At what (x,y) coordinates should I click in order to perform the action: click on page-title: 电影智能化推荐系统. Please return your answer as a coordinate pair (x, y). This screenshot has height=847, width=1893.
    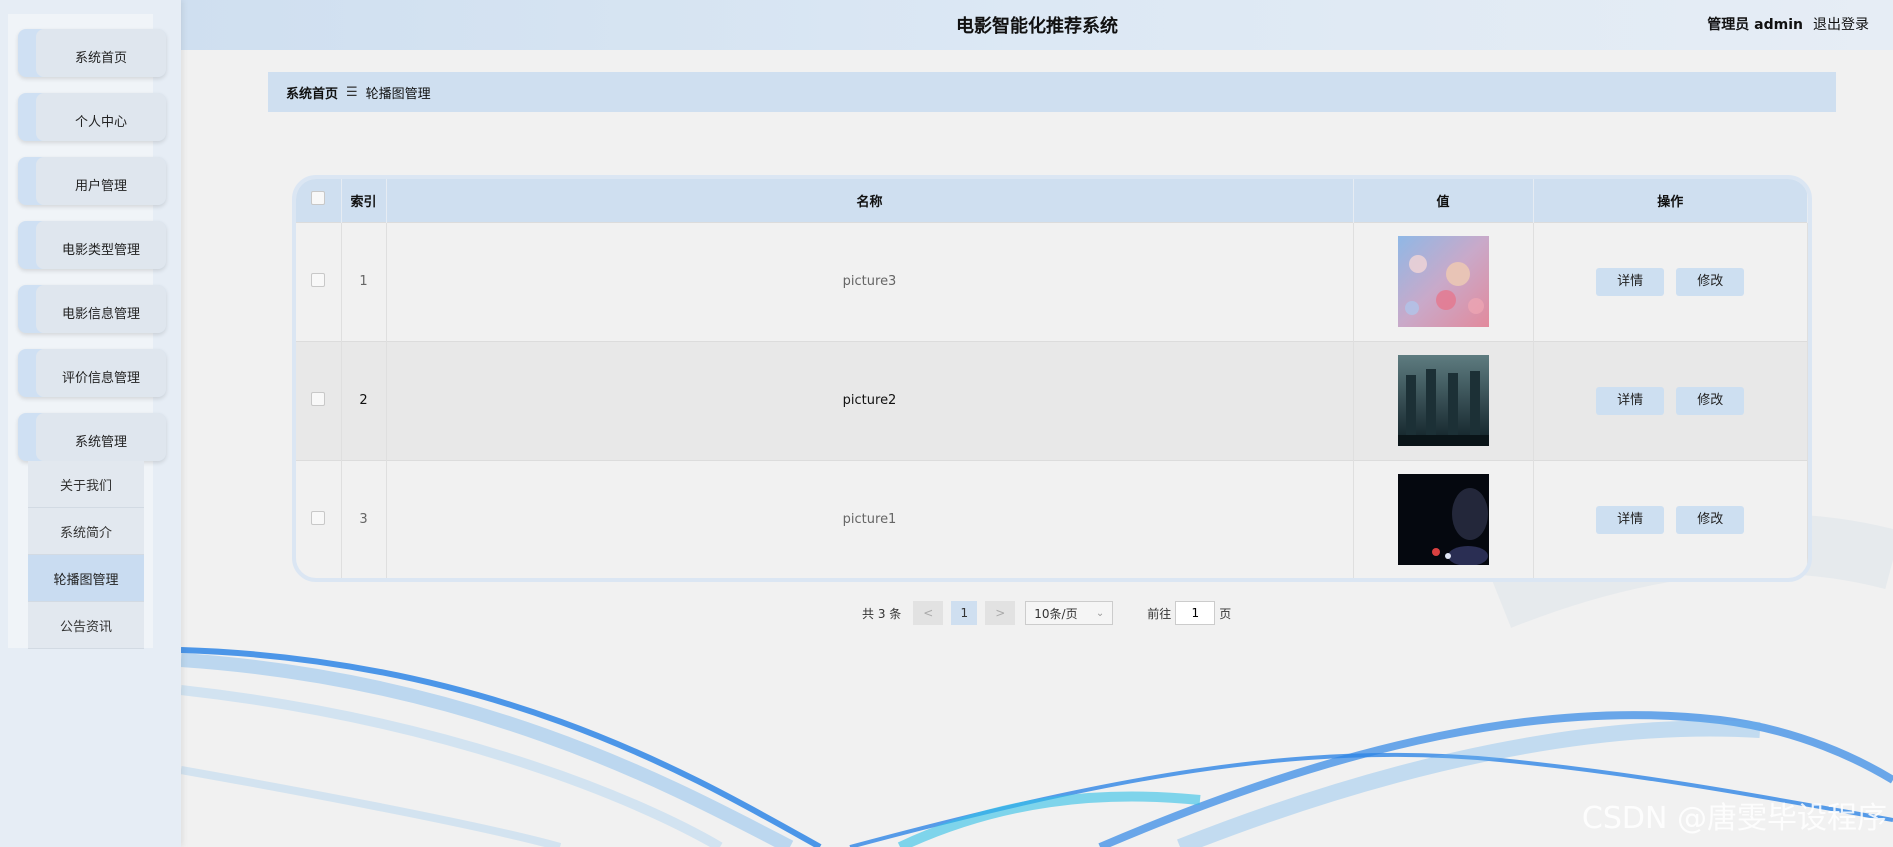
    Looking at the image, I should click on (1037, 26).